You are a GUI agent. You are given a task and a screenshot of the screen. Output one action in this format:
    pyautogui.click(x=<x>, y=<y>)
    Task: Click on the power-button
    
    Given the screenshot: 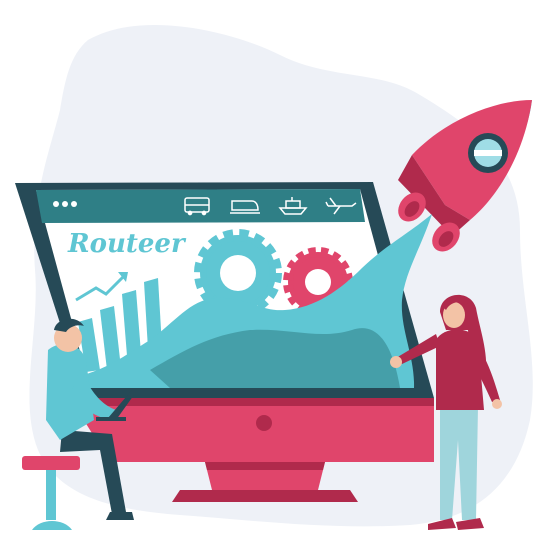 What is the action you would take?
    pyautogui.click(x=264, y=423)
    